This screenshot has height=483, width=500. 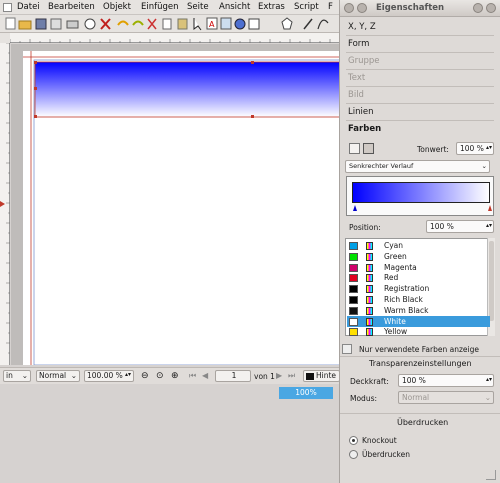 What do you see at coordinates (358, 44) in the screenshot?
I see `section-form: Form` at bounding box center [358, 44].